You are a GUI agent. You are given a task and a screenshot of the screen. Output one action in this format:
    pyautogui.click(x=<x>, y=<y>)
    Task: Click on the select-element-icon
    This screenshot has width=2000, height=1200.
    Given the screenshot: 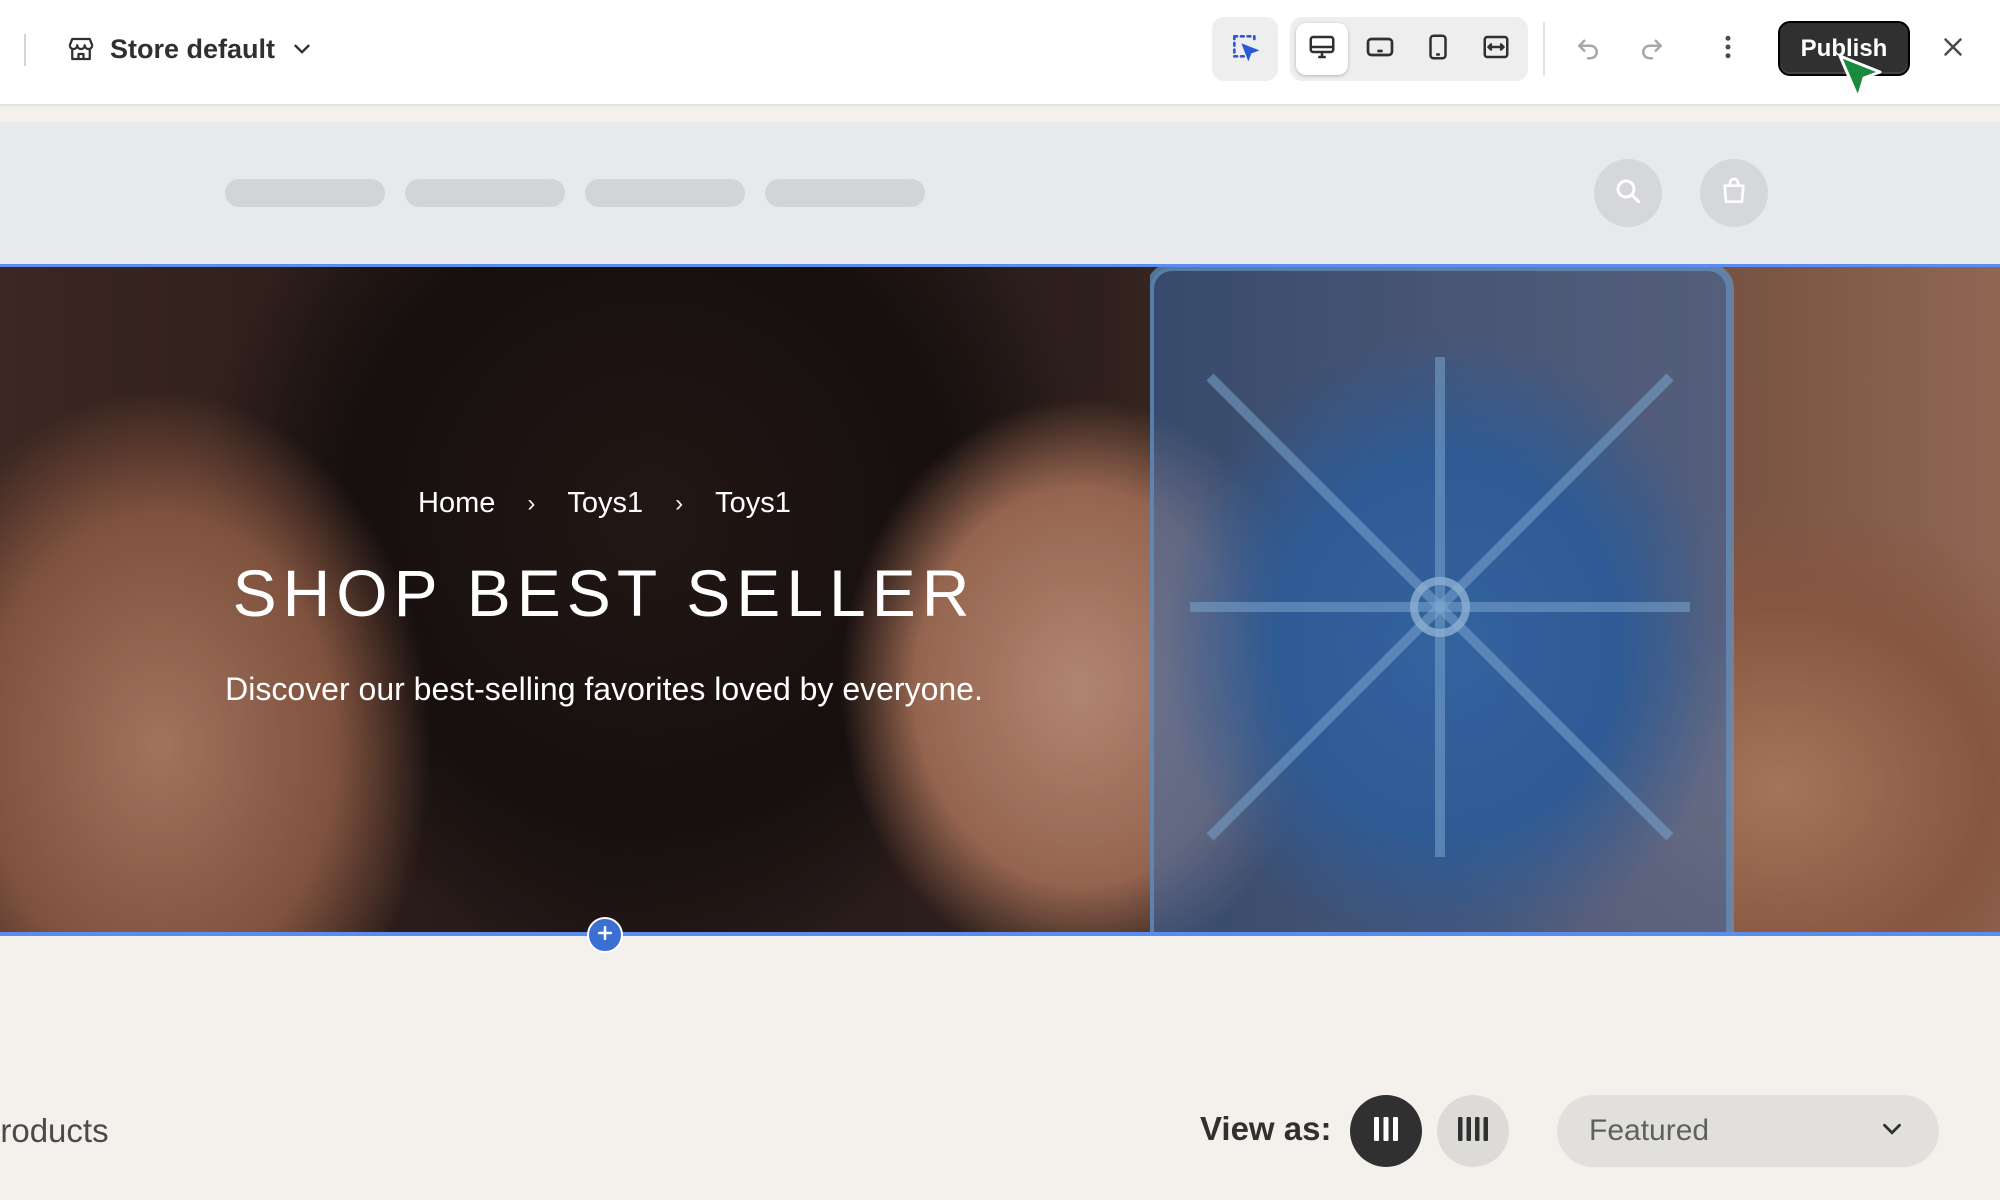 What is the action you would take?
    pyautogui.click(x=1245, y=49)
    